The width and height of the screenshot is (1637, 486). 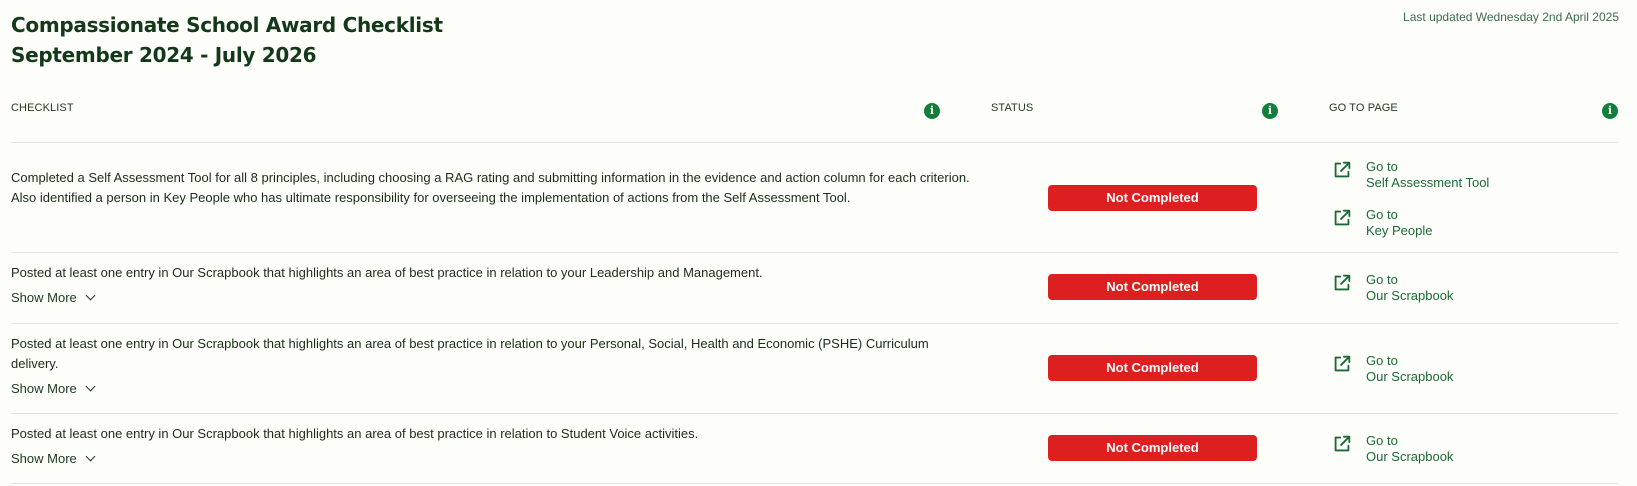 What do you see at coordinates (227, 25) in the screenshot?
I see `page-title-line1: Compassionate School Award Checklist` at bounding box center [227, 25].